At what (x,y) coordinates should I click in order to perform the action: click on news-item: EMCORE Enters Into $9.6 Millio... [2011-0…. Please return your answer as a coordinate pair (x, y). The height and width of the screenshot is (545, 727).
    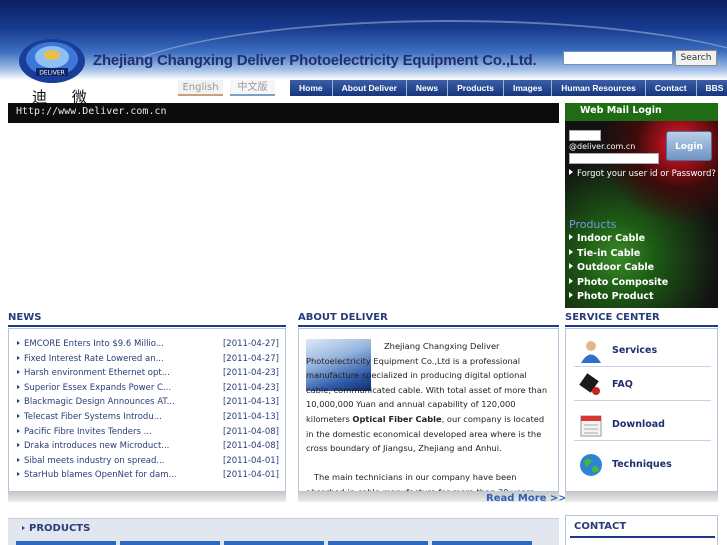
    Looking at the image, I should click on (148, 346).